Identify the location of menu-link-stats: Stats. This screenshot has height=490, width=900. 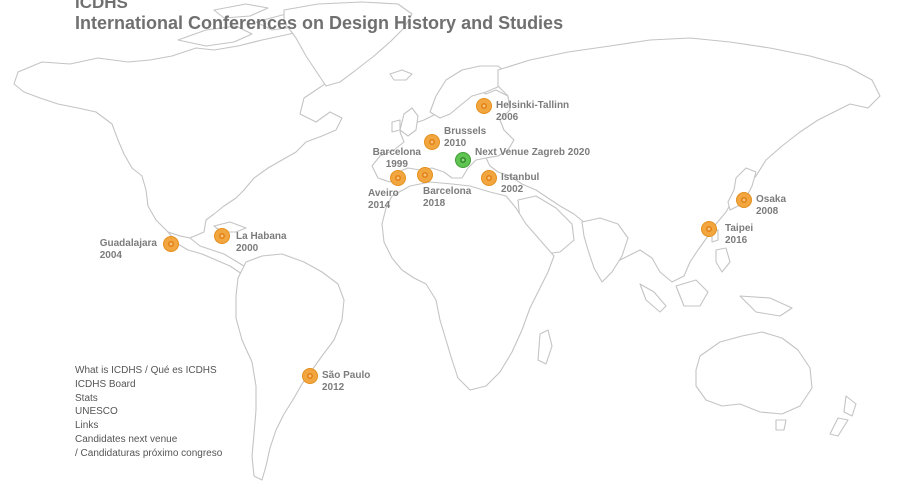
(148, 399).